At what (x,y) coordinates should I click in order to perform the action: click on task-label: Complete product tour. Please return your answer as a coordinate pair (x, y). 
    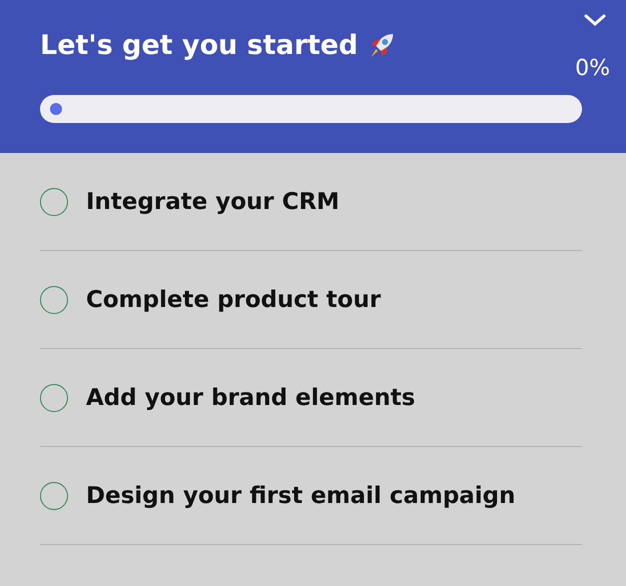
    Looking at the image, I should click on (233, 299).